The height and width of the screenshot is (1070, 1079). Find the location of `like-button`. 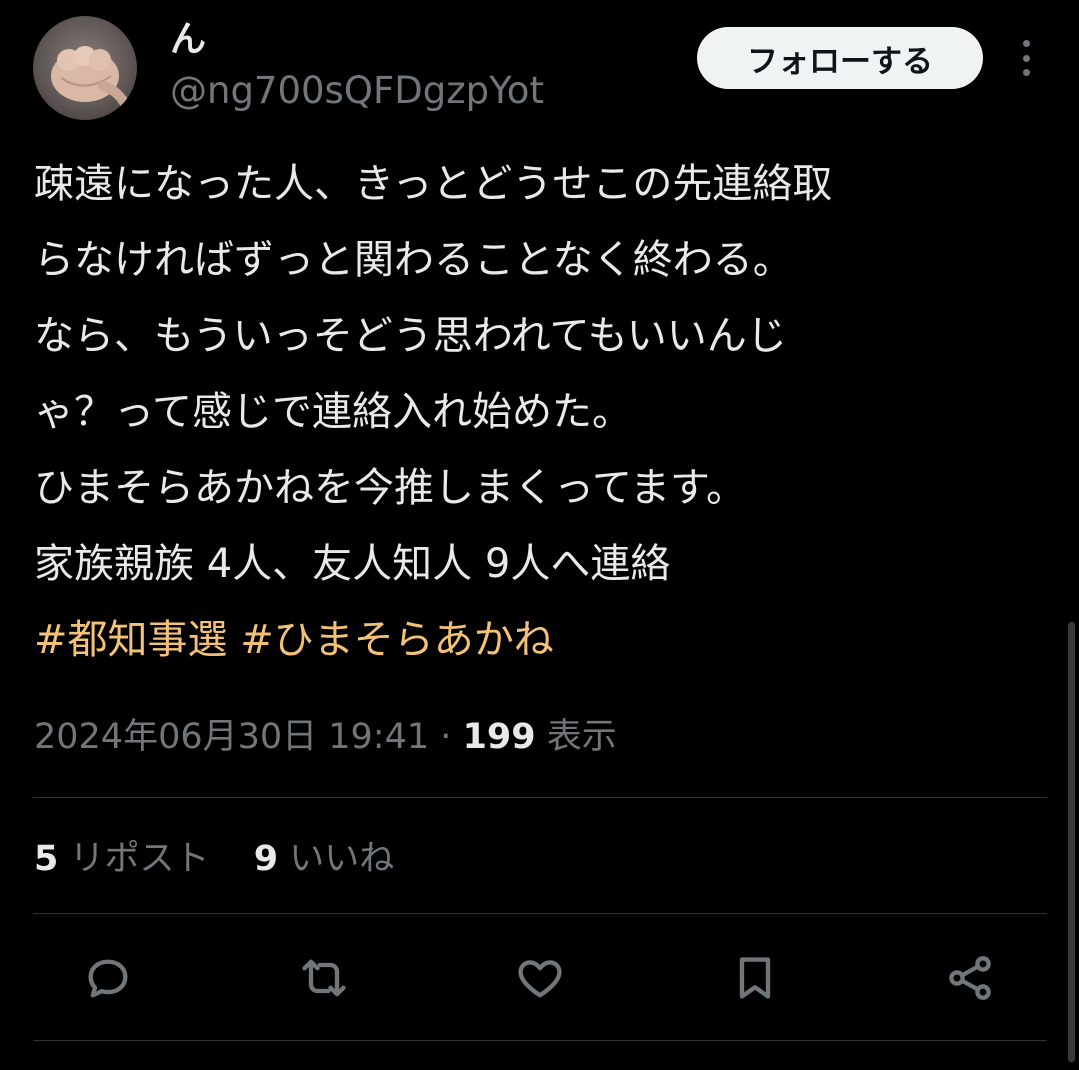

like-button is located at coordinates (540, 978).